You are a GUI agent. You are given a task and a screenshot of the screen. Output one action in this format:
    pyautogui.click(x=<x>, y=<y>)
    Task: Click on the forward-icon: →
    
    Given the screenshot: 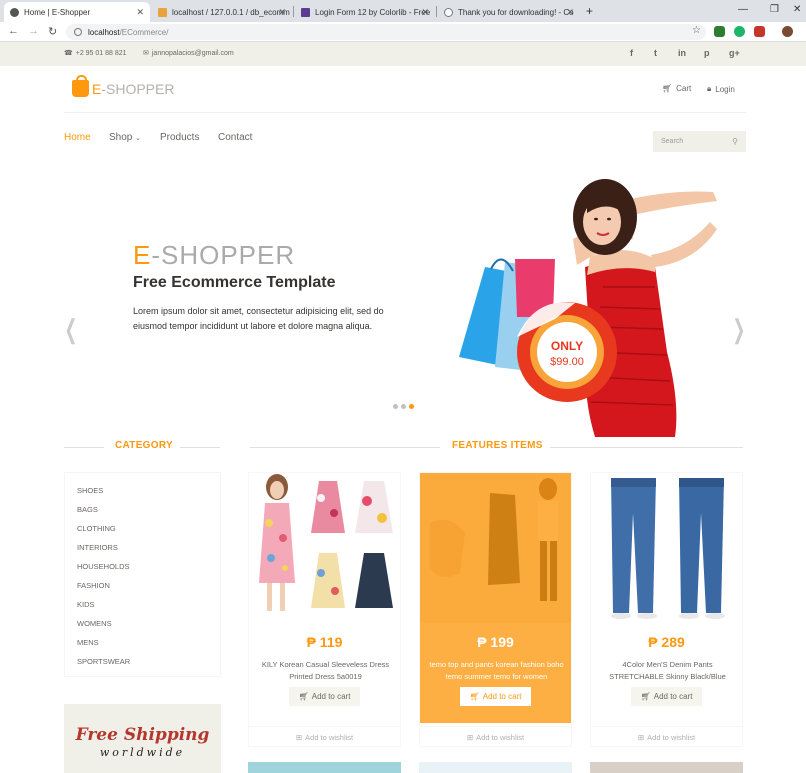 What is the action you would take?
    pyautogui.click(x=33, y=31)
    